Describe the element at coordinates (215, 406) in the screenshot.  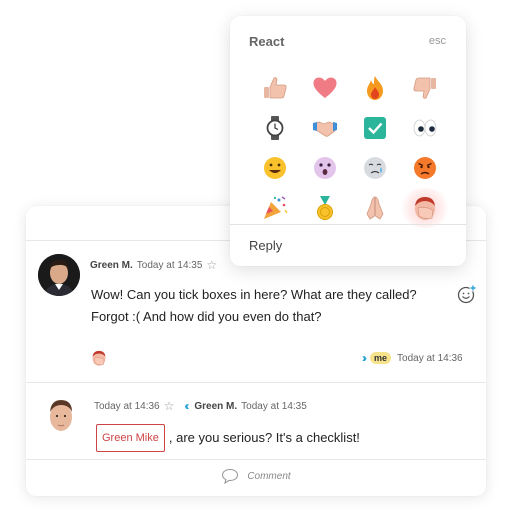
I see `reply-author: Green M.` at that location.